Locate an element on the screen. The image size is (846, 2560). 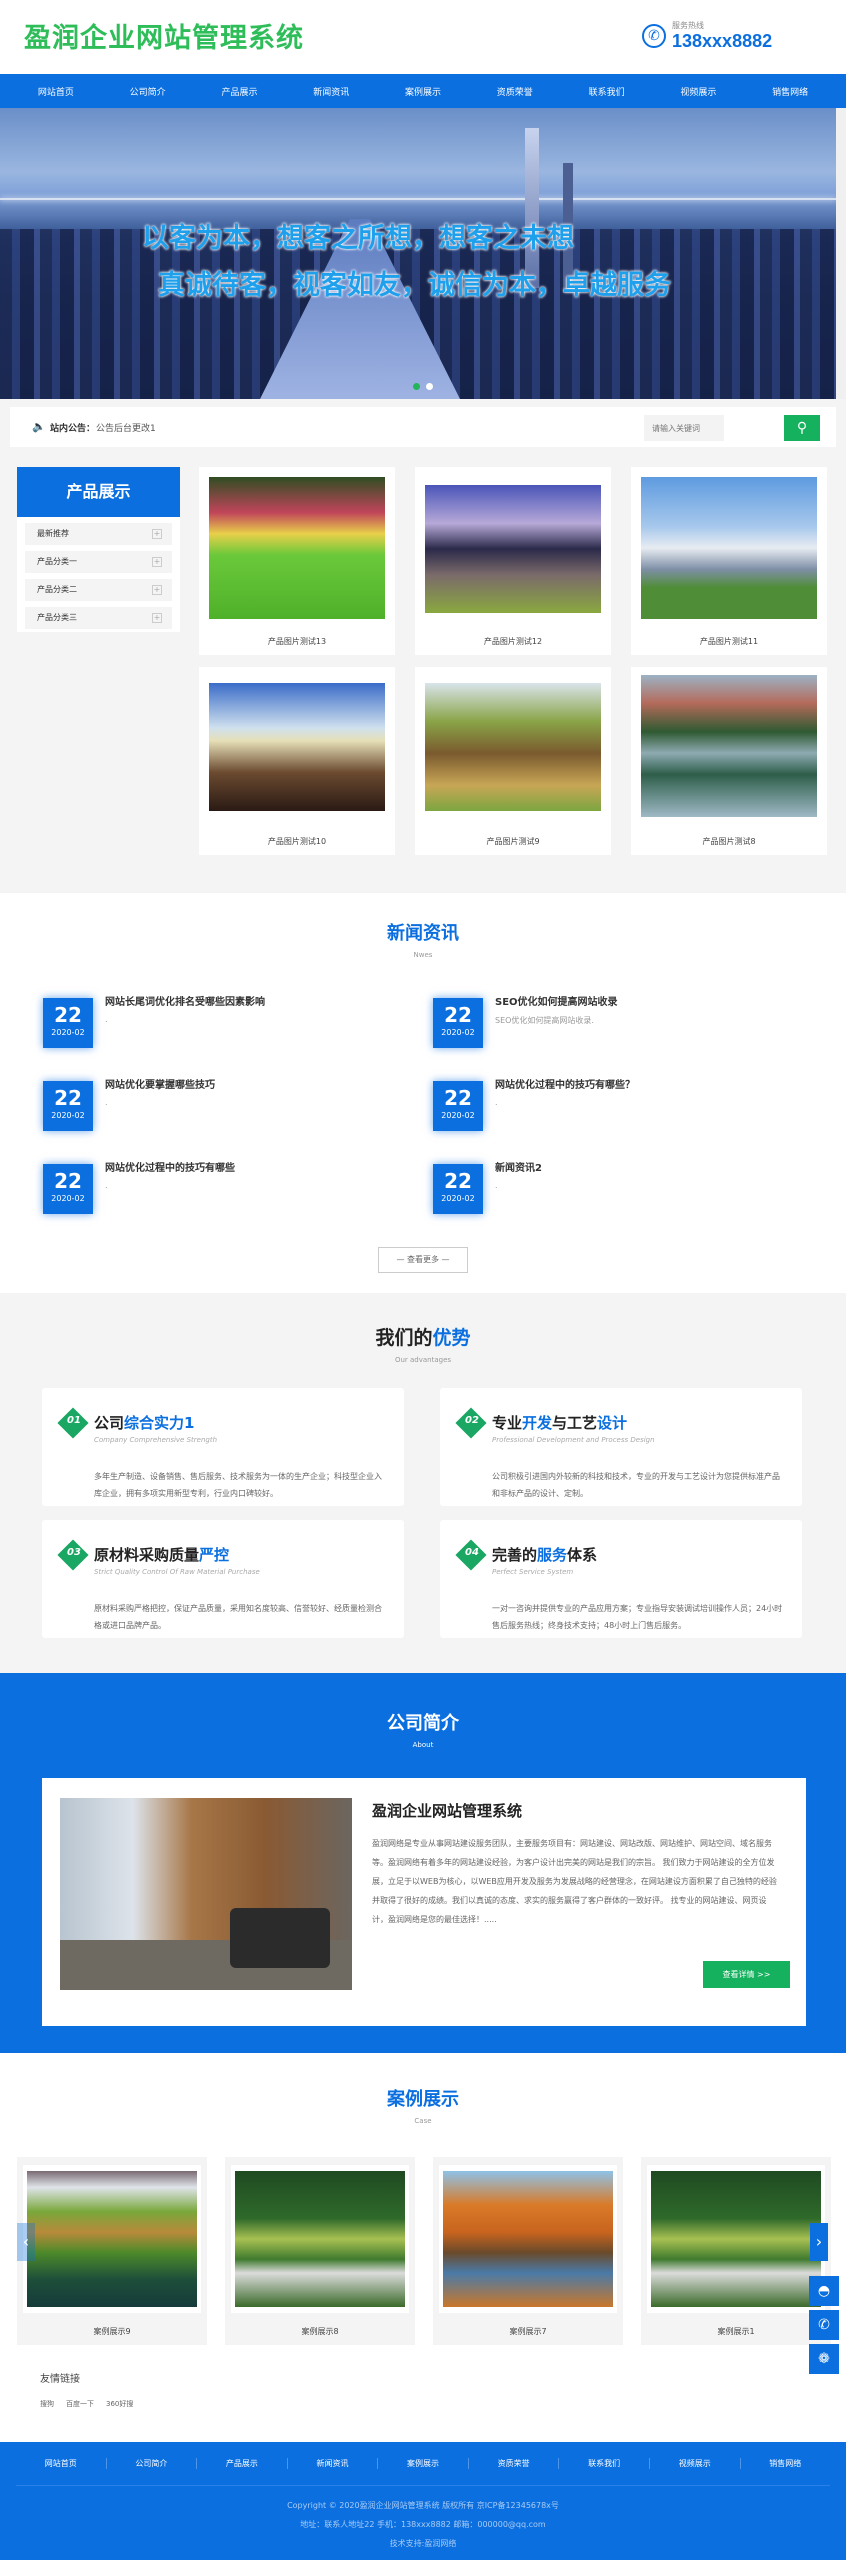
qq-button: ◓ is located at coordinates (824, 2291).